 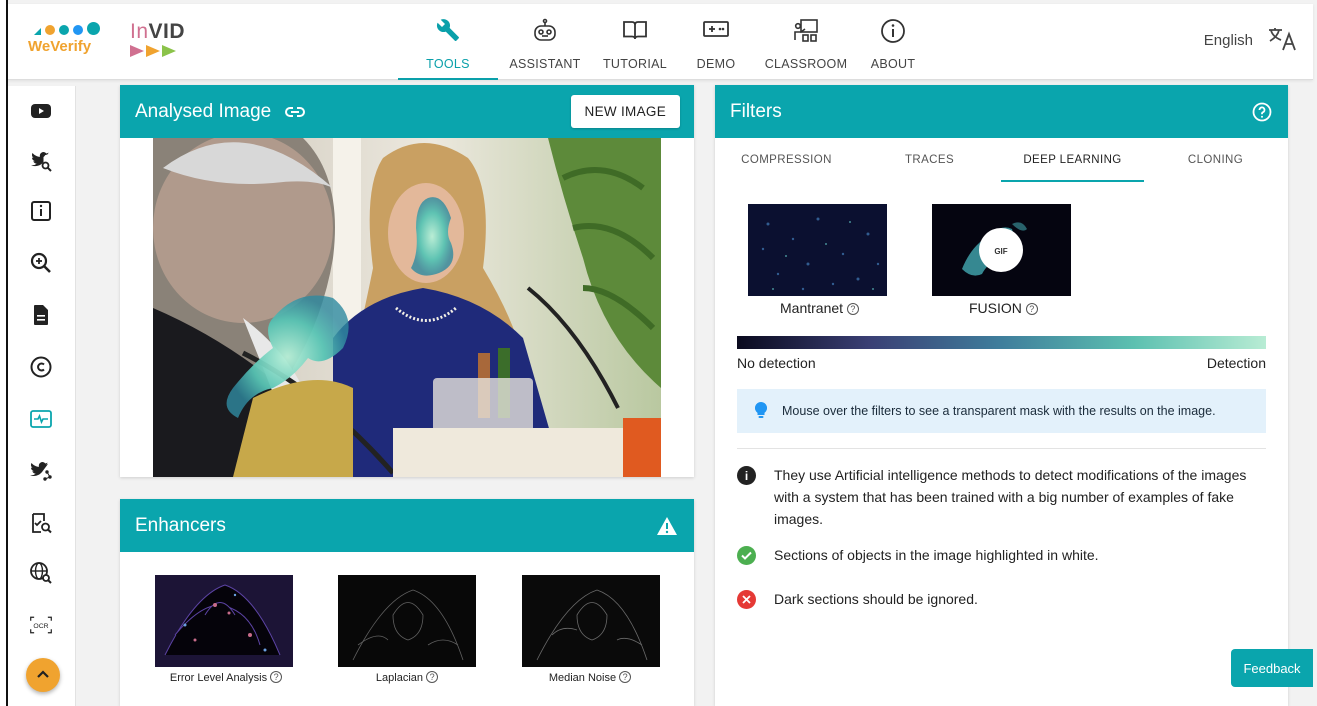 I want to click on error-circle-icon, so click(x=746, y=599).